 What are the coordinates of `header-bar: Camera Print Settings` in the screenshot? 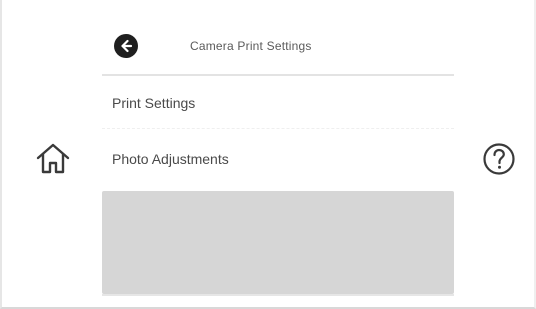 It's located at (278, 49).